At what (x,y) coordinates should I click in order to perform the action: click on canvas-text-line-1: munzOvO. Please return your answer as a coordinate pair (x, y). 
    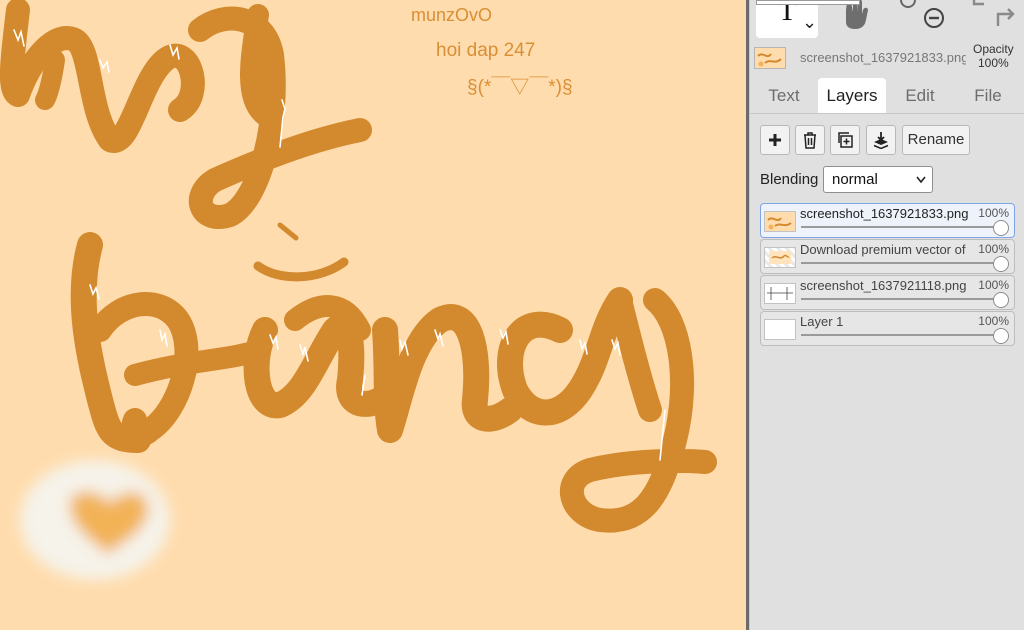
    Looking at the image, I should click on (452, 15).